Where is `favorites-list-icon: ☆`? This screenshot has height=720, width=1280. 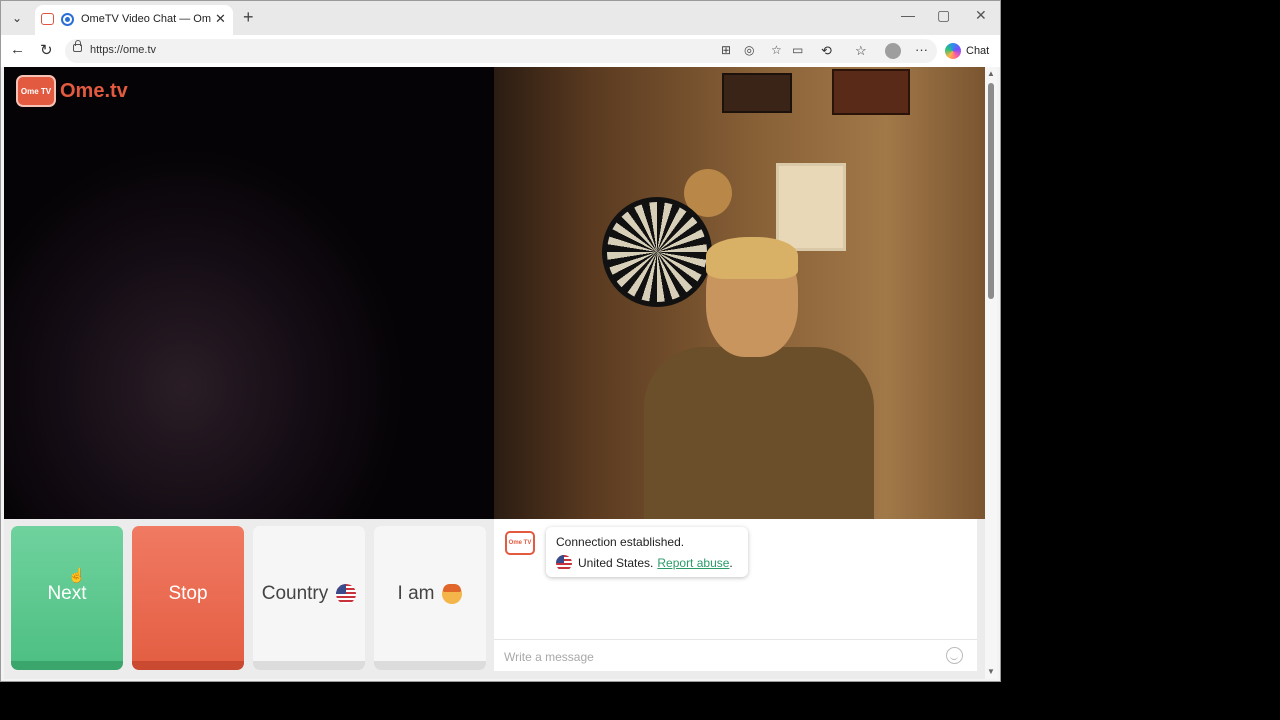 favorites-list-icon: ☆ is located at coordinates (861, 51).